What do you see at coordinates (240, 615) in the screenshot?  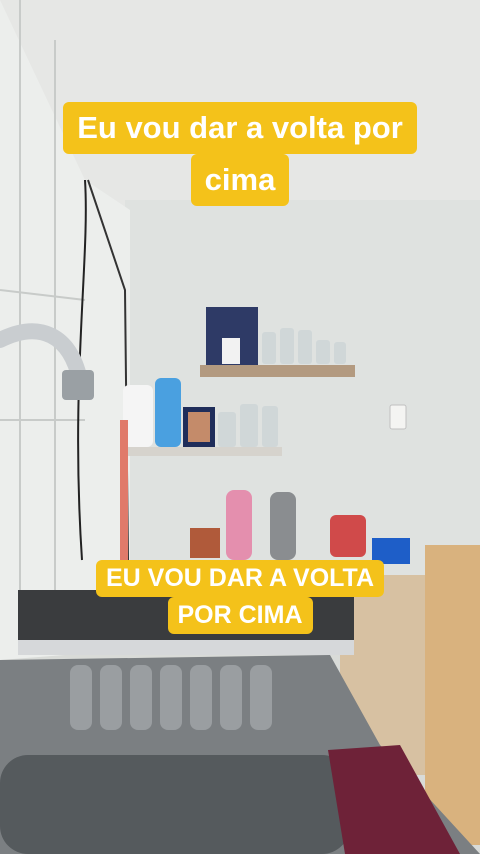 I see `caption-bottom-line-2: POR CIMA` at bounding box center [240, 615].